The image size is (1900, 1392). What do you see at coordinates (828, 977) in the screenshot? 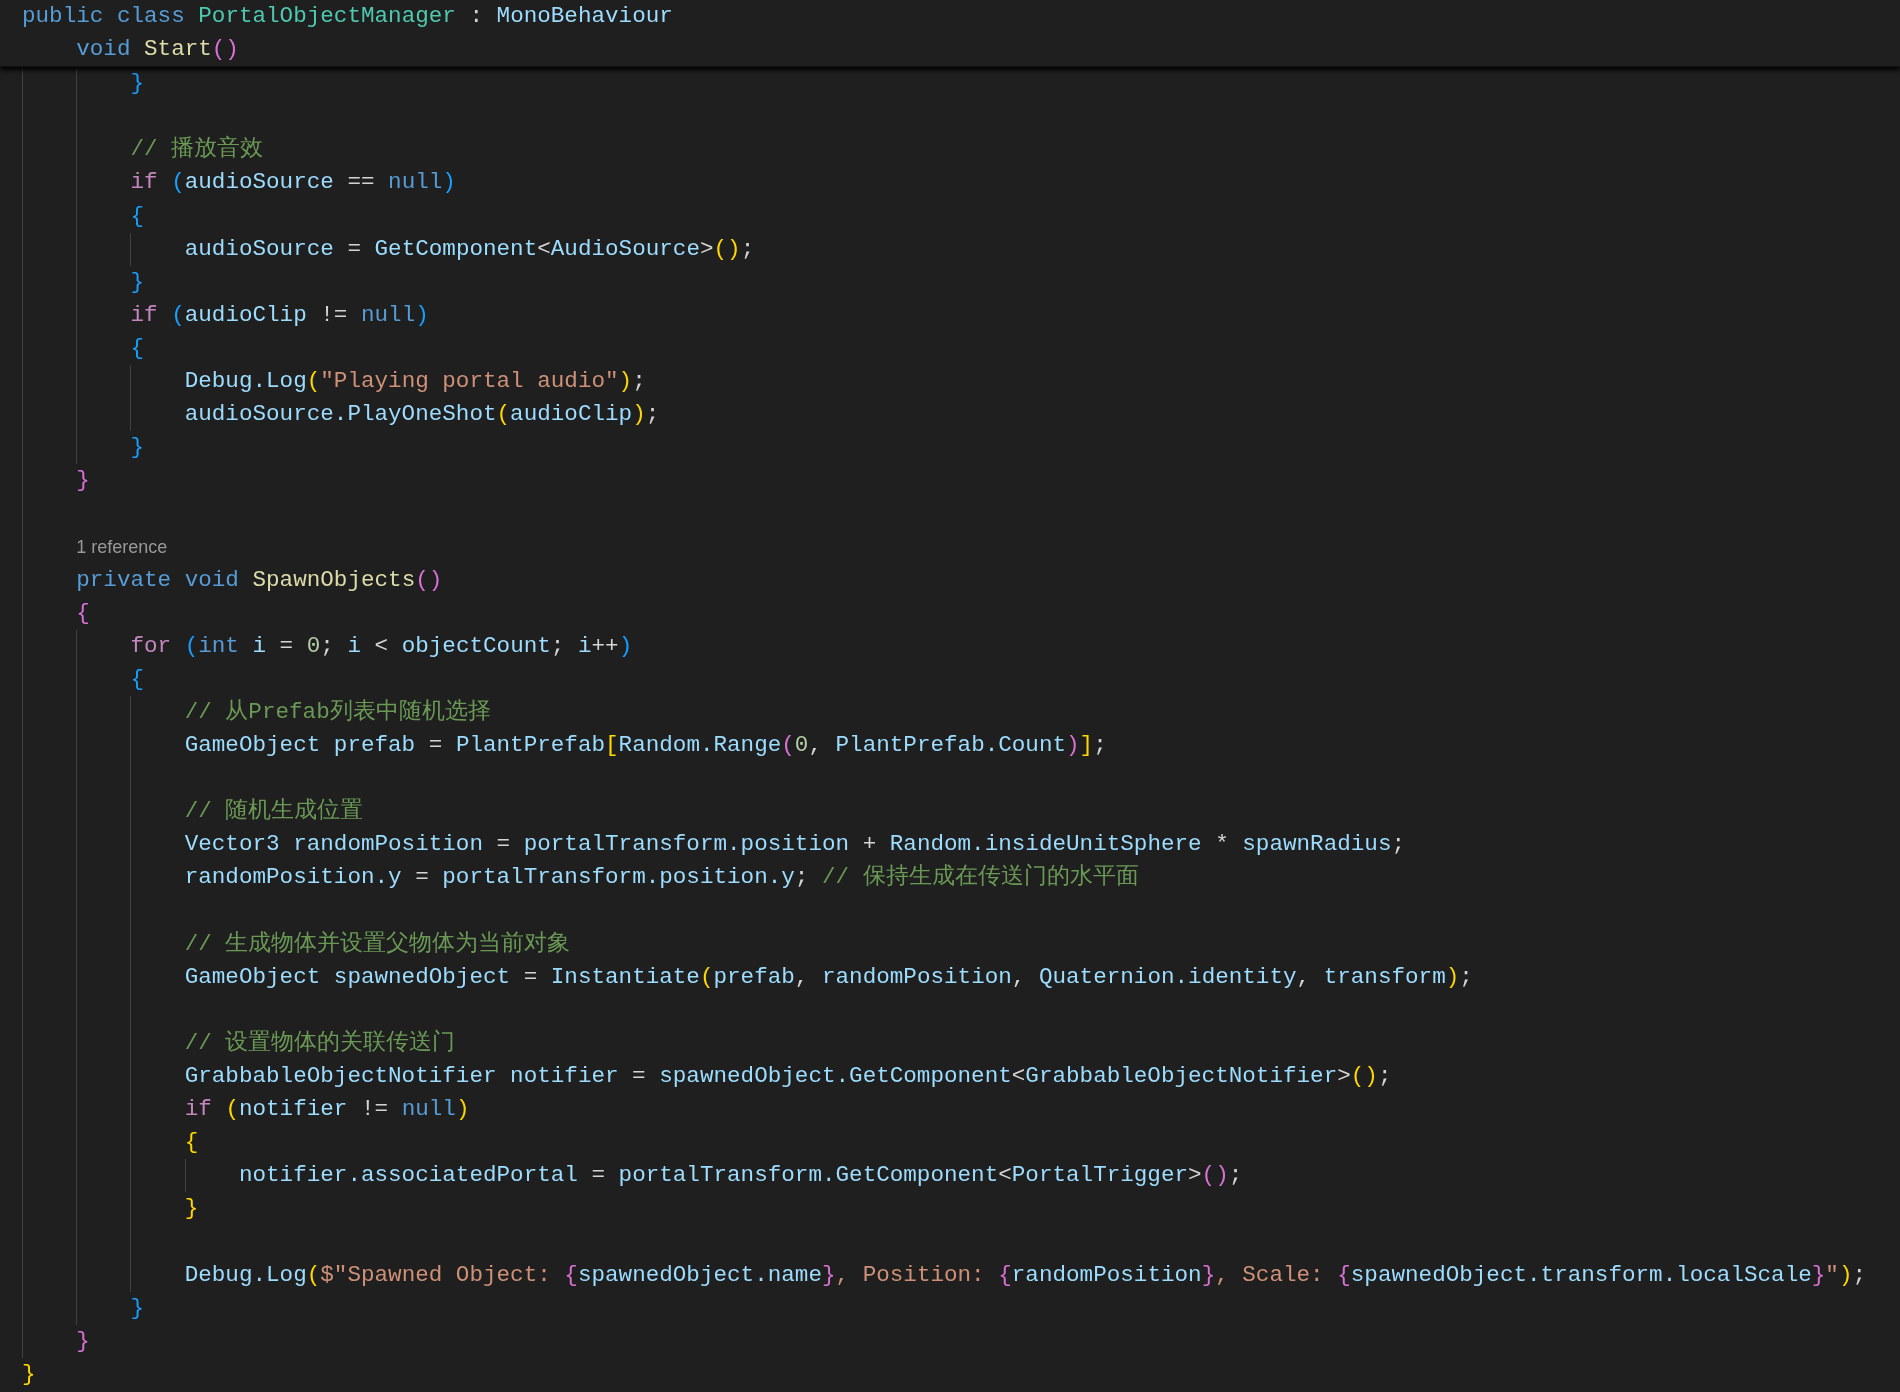
I see `code-line: GameObject spawnedObject = Instantiate(prefab, randomPosition, Quaternion.identity, transform);` at bounding box center [828, 977].